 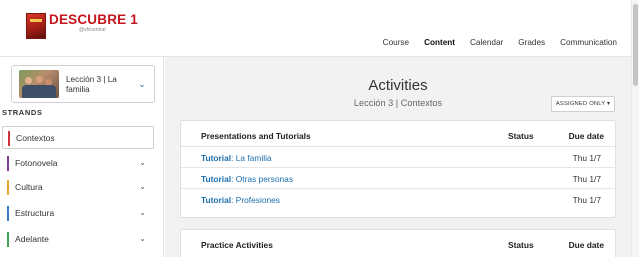 I want to click on activity-link: Tutorial: Otras personas, so click(x=247, y=179).